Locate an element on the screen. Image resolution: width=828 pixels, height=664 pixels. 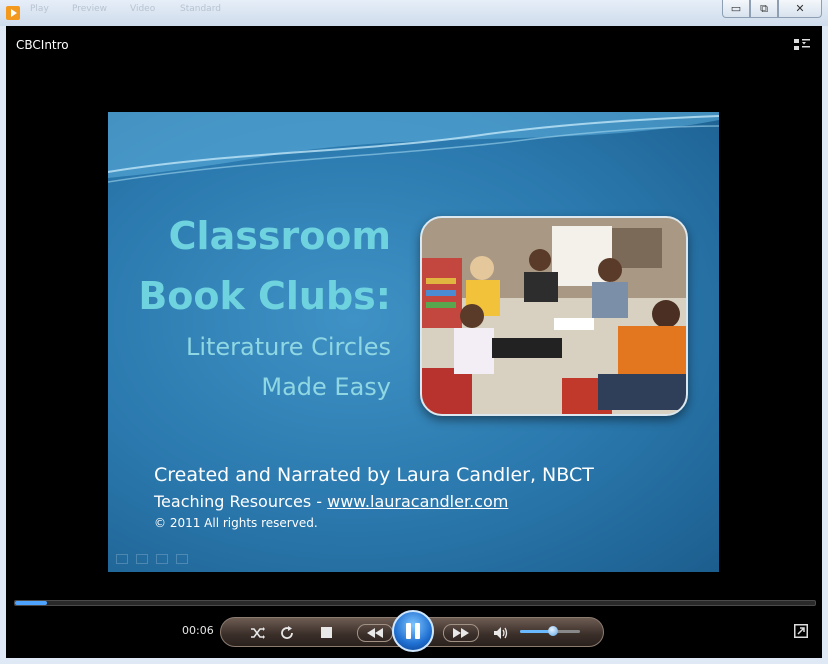
faded-menu-standard: Standard is located at coordinates (200, 9).